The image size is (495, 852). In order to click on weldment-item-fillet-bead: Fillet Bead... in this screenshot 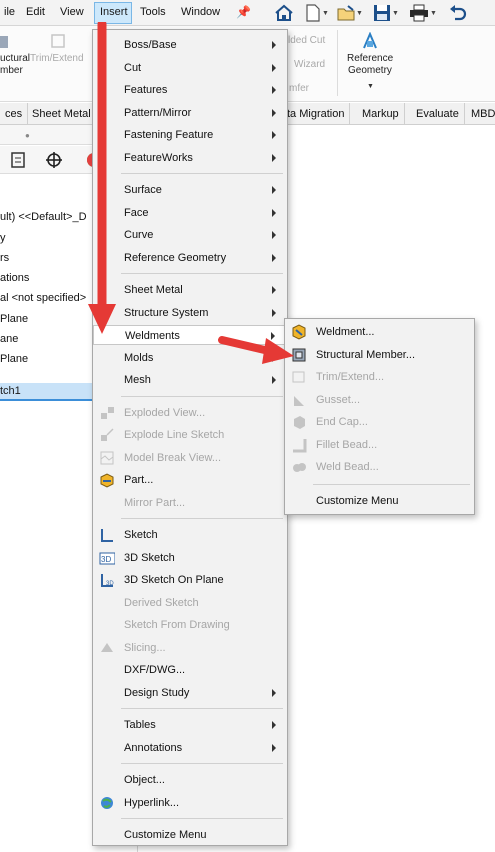, I will do `click(379, 445)`.